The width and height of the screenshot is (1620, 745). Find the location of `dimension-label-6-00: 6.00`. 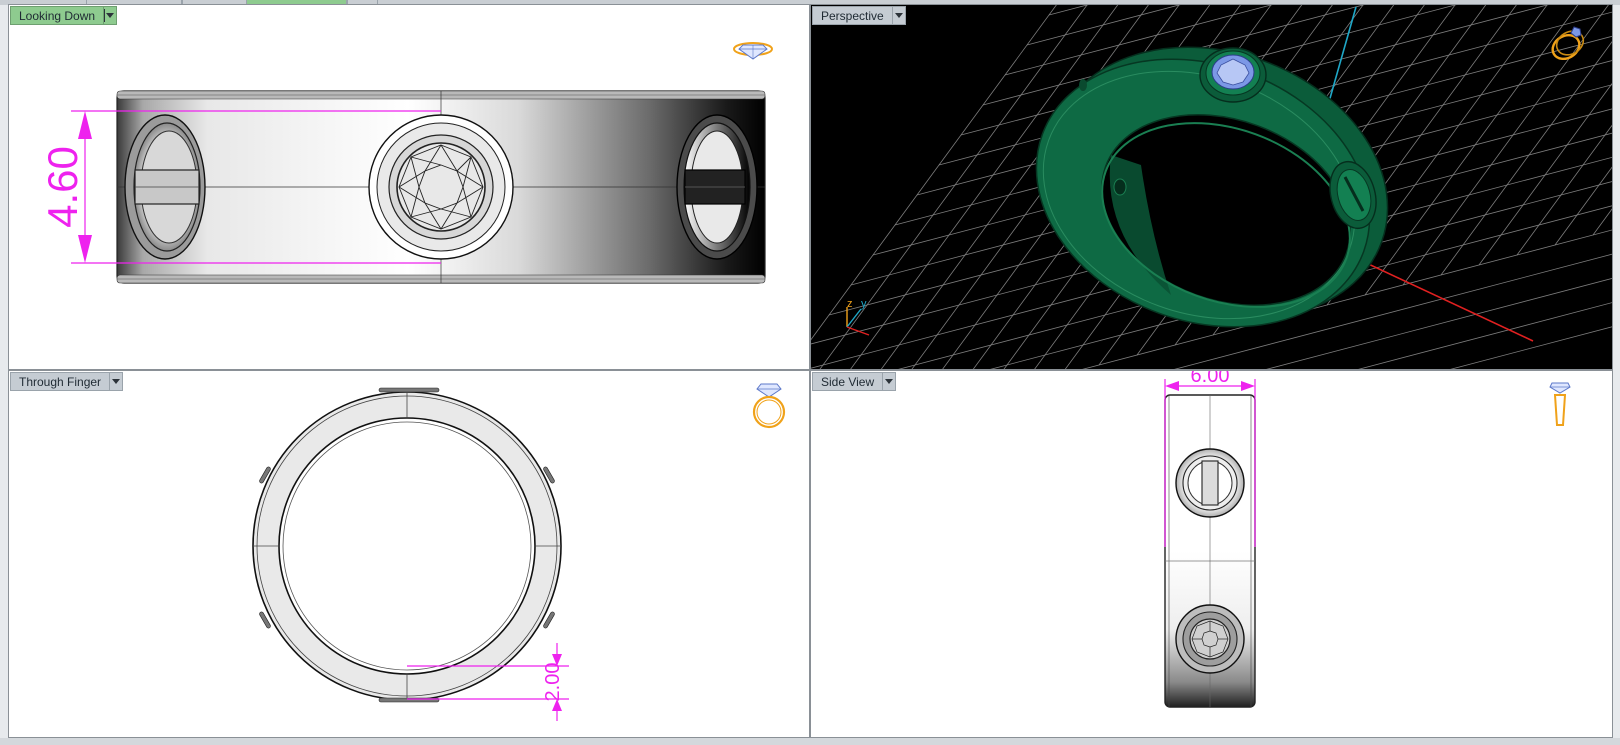

dimension-label-6-00: 6.00 is located at coordinates (1210, 379).